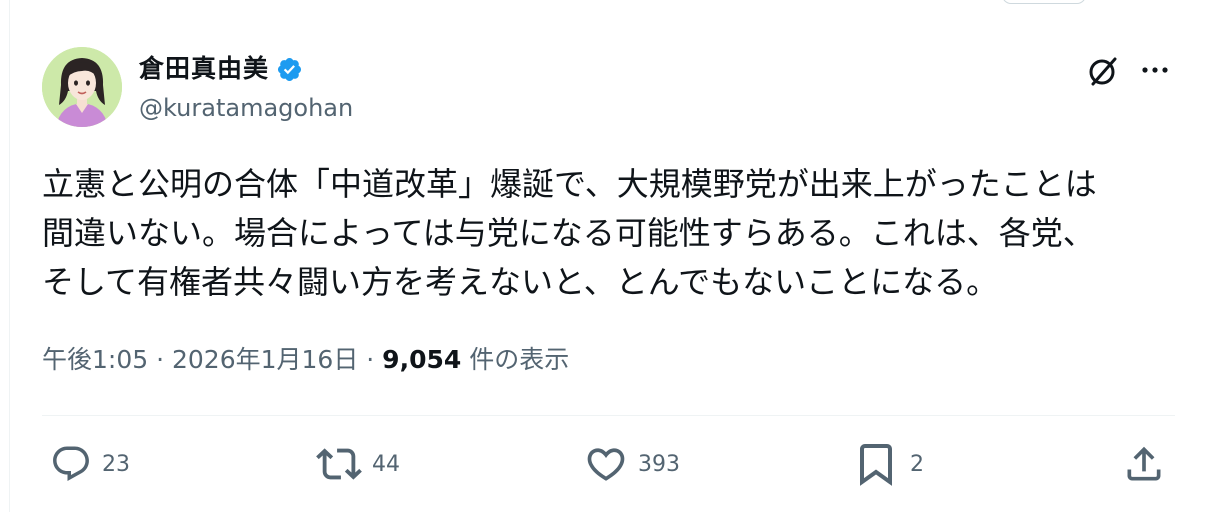 This screenshot has height=512, width=1215. I want to click on timeline-border, so click(9, 256).